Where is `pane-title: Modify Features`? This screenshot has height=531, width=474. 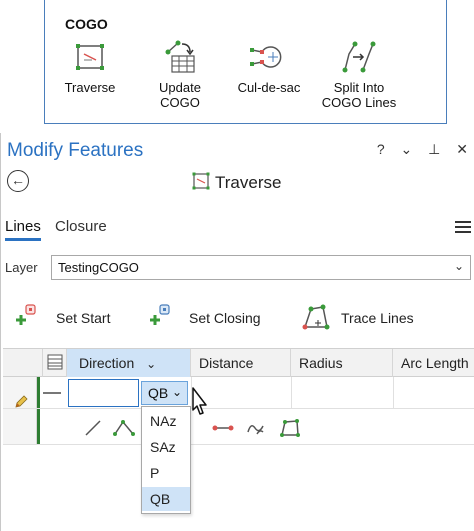
pane-title: Modify Features is located at coordinates (75, 150).